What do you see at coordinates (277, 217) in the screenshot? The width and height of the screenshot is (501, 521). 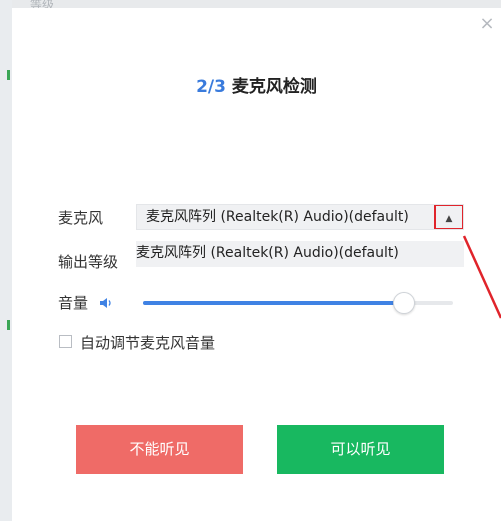 I see `microphone-selected-value: 麦克风阵列 (Realtek(R) Audio)(default)` at bounding box center [277, 217].